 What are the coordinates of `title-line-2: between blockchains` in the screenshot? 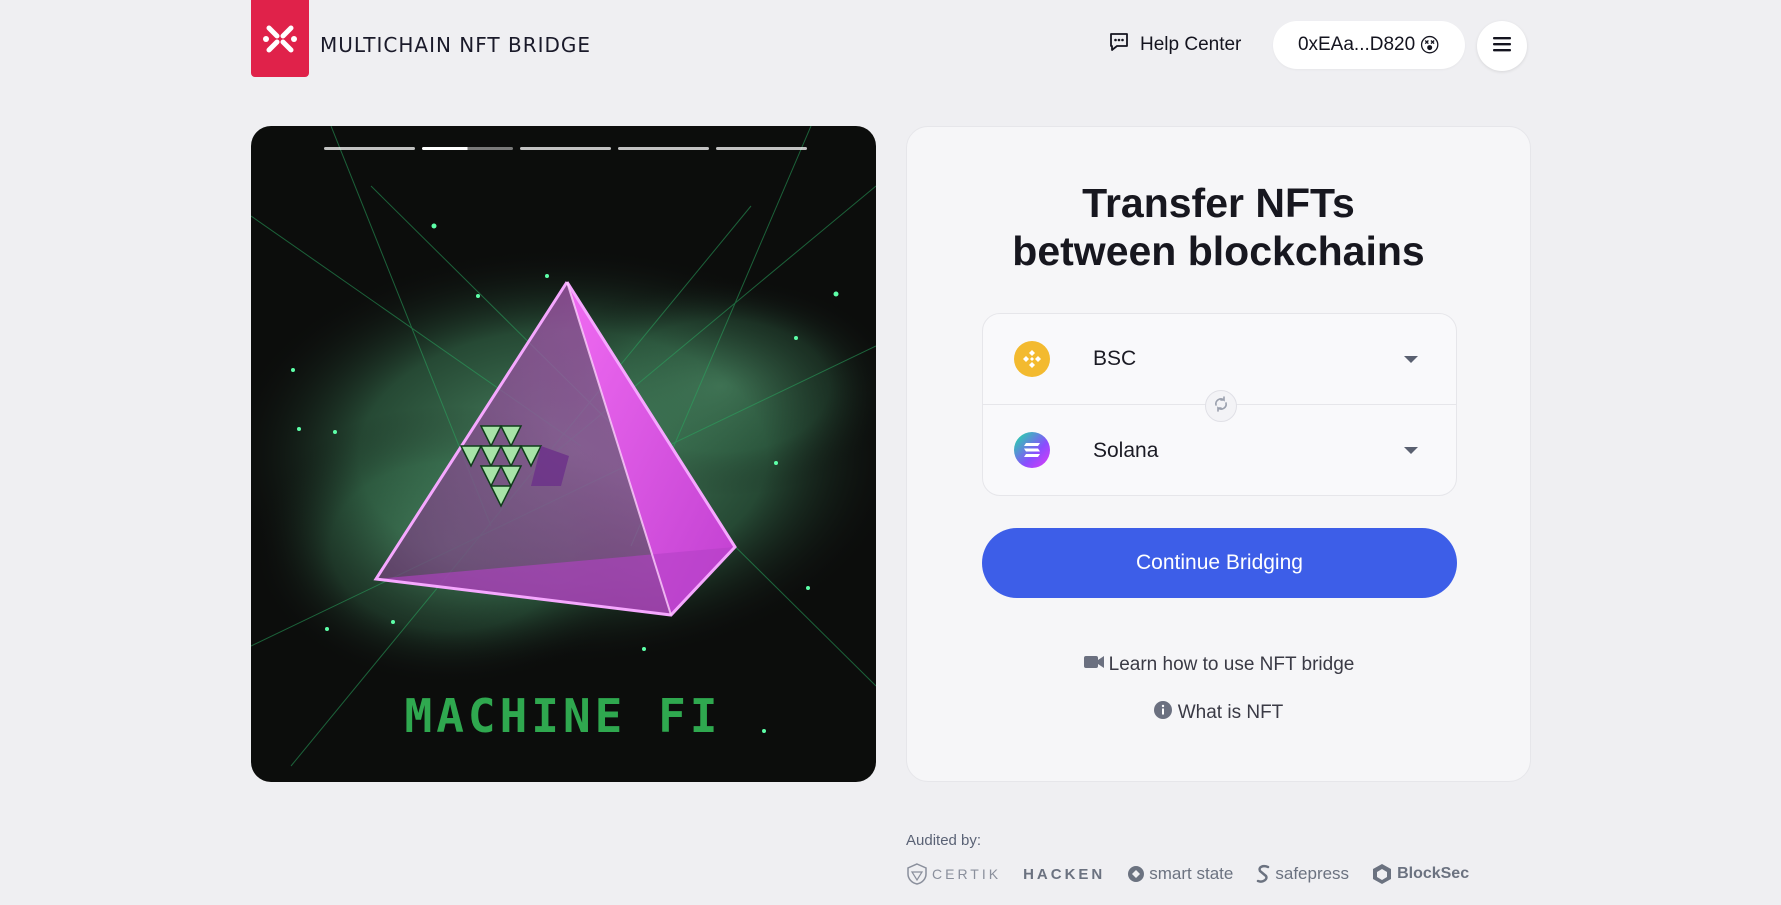 It's located at (1218, 251).